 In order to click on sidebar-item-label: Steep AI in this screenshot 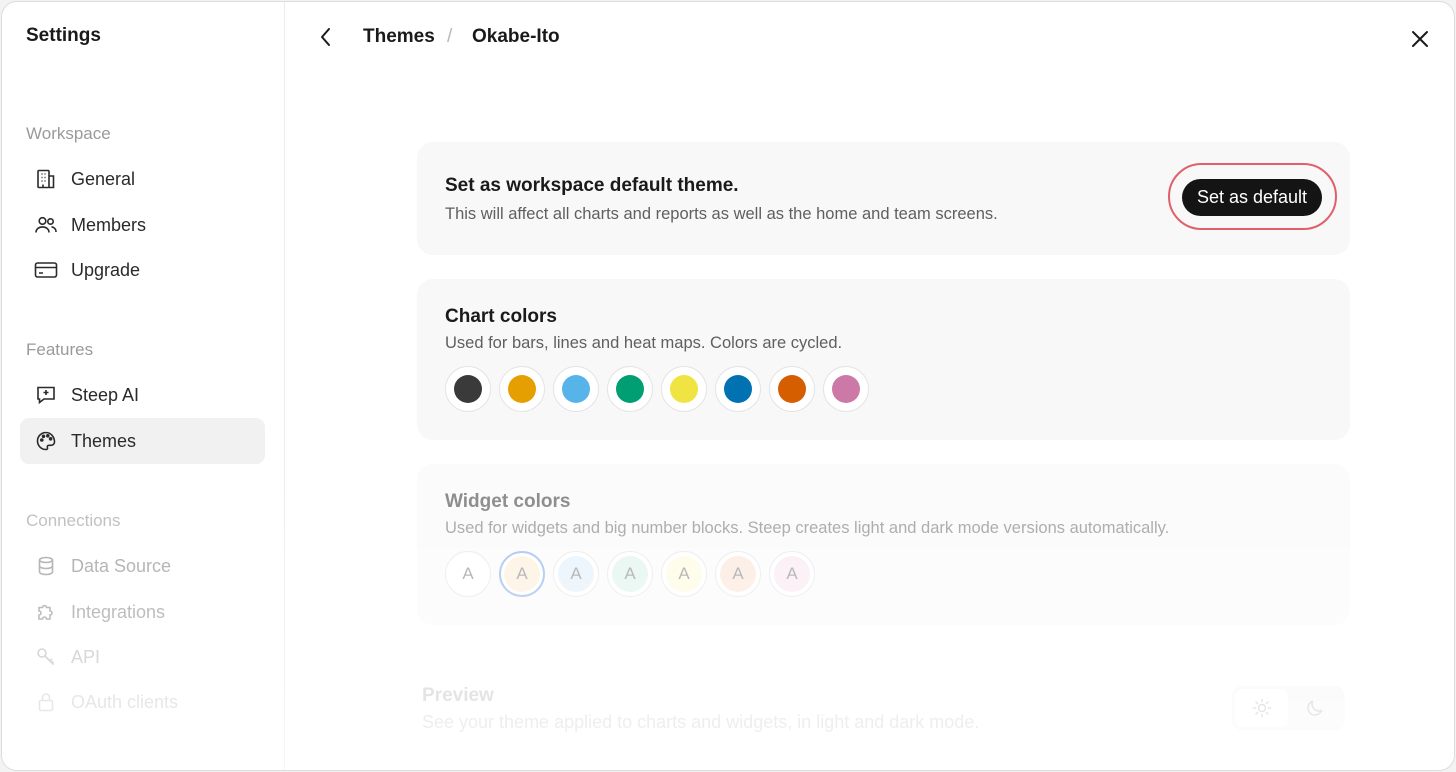, I will do `click(105, 394)`.